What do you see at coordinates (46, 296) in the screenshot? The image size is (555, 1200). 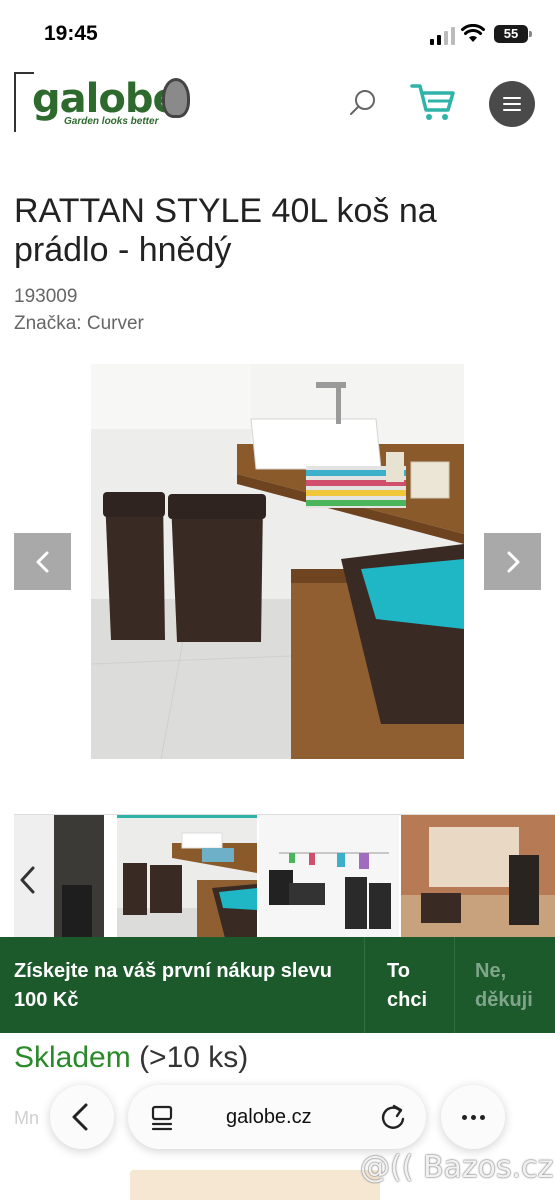 I see `product-sku: 193009` at bounding box center [46, 296].